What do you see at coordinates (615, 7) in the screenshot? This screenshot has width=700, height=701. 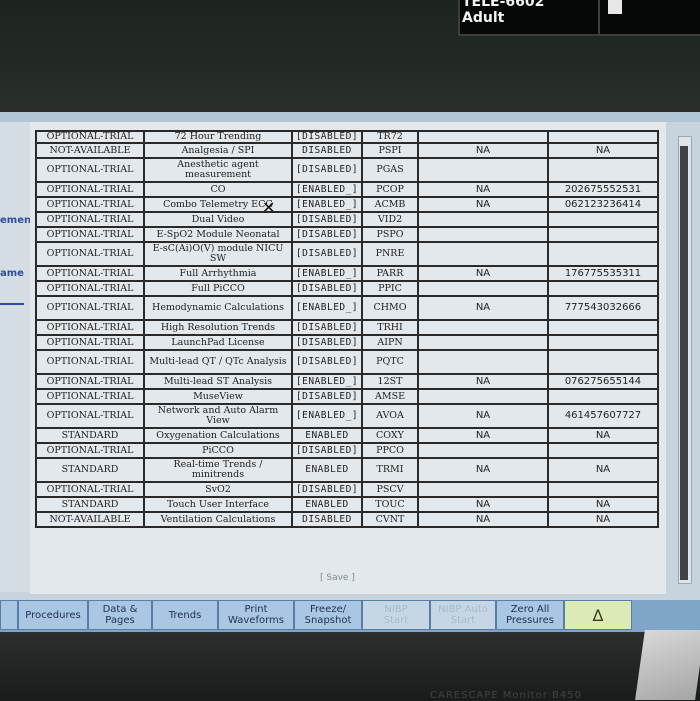 I see `status-indicator` at bounding box center [615, 7].